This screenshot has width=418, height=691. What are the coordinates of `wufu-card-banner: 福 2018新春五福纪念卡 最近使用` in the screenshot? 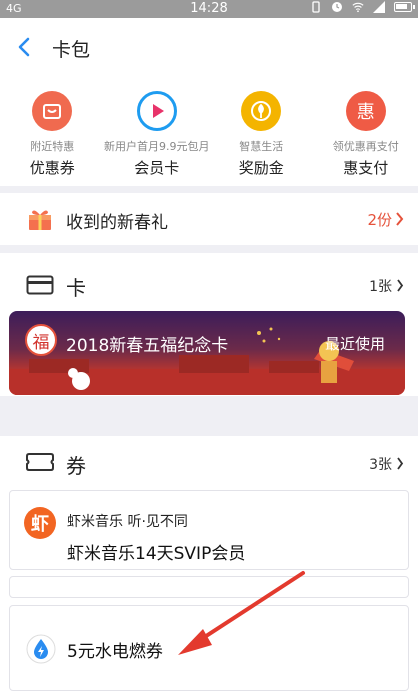 It's located at (207, 353).